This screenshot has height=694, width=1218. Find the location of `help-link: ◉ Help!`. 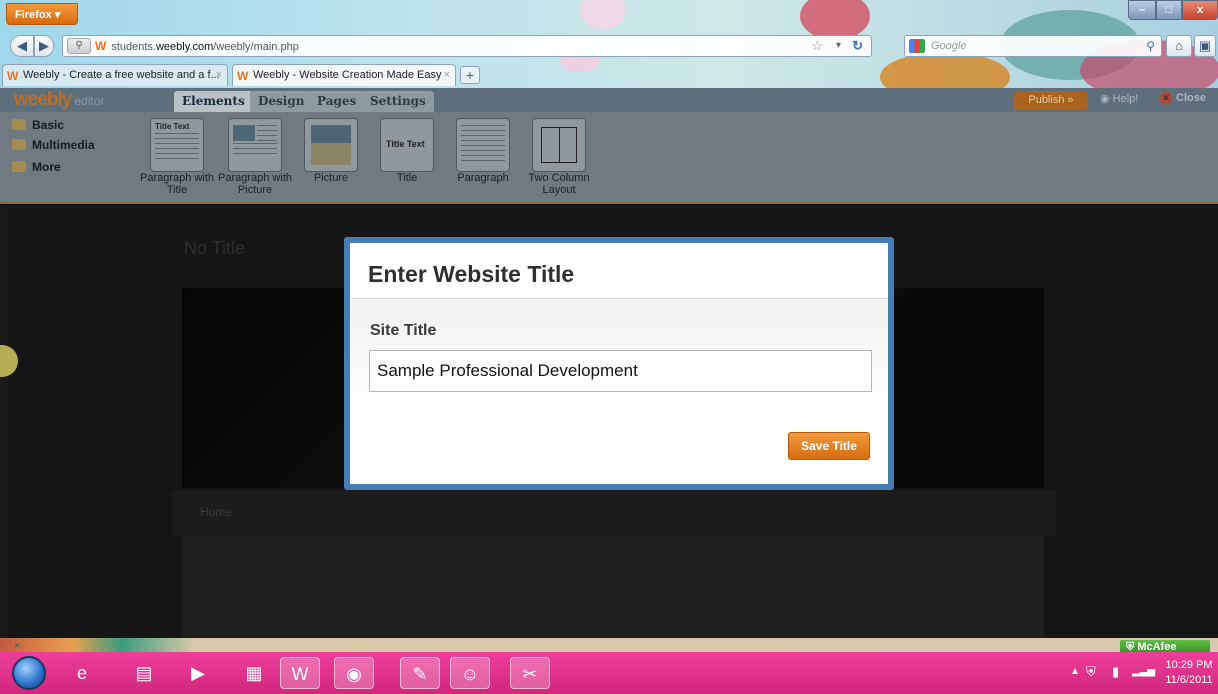

help-link: ◉ Help! is located at coordinates (1119, 98).